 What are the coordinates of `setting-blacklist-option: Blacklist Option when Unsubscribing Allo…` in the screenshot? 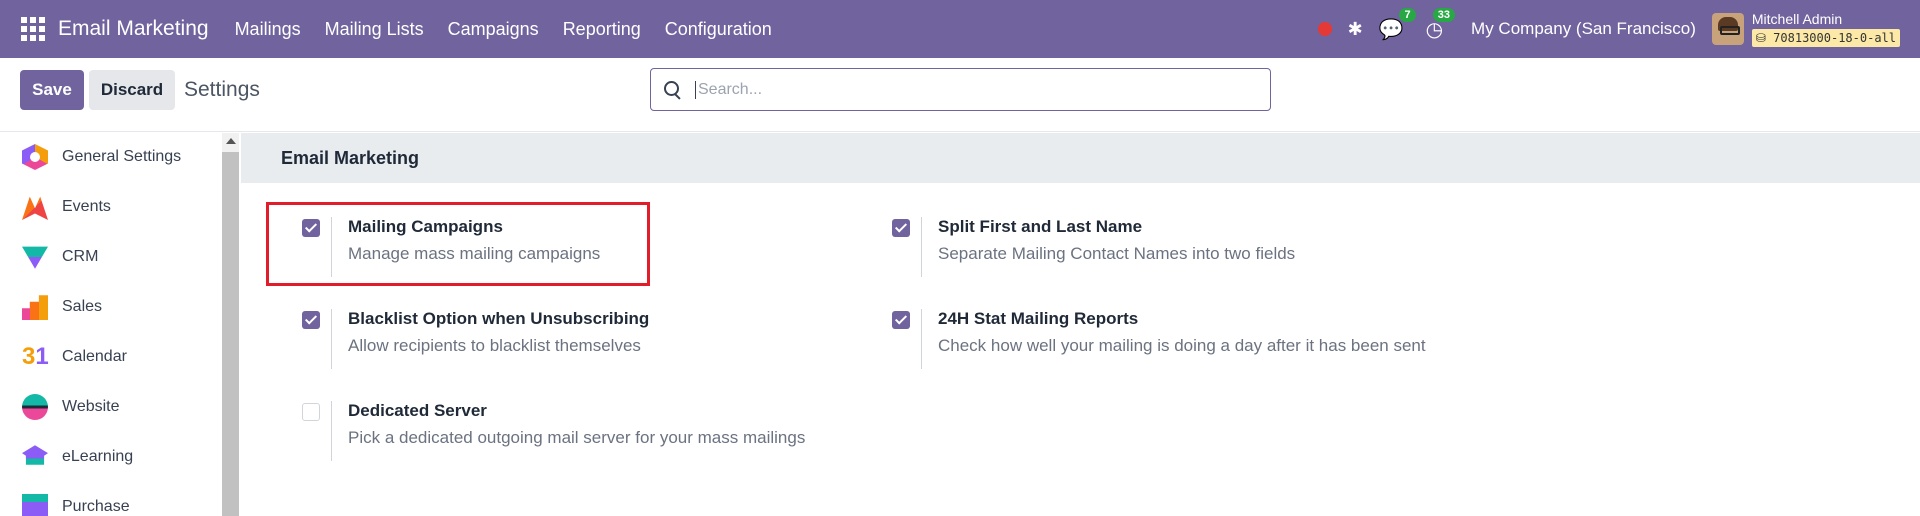 It's located at (582, 344).